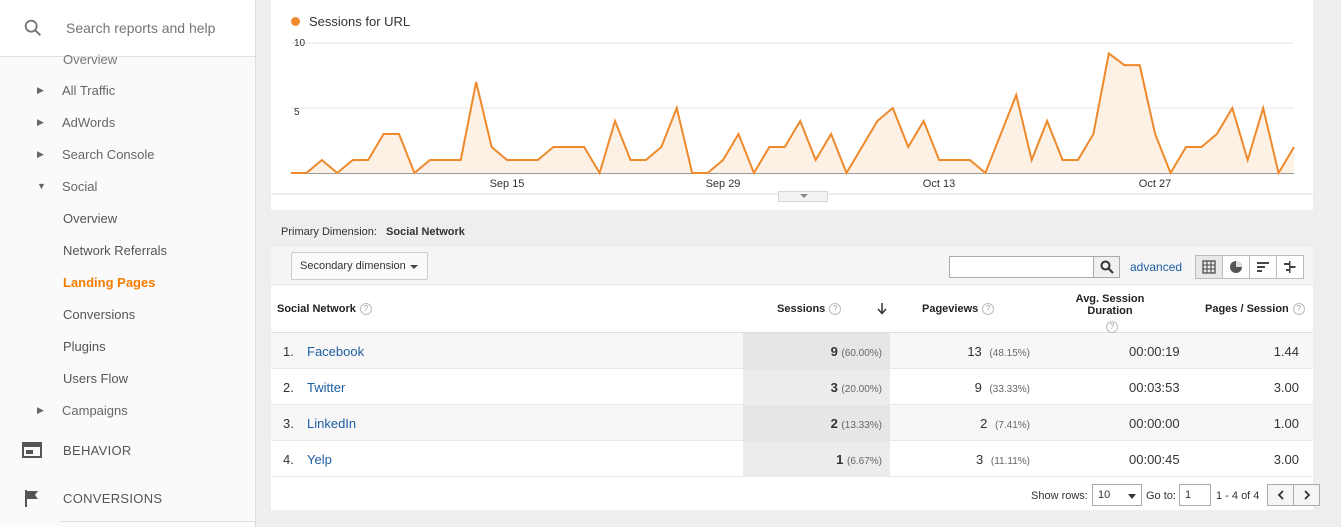  What do you see at coordinates (859, 459) in the screenshot?
I see `sessions-value: 1 (6.67%)` at bounding box center [859, 459].